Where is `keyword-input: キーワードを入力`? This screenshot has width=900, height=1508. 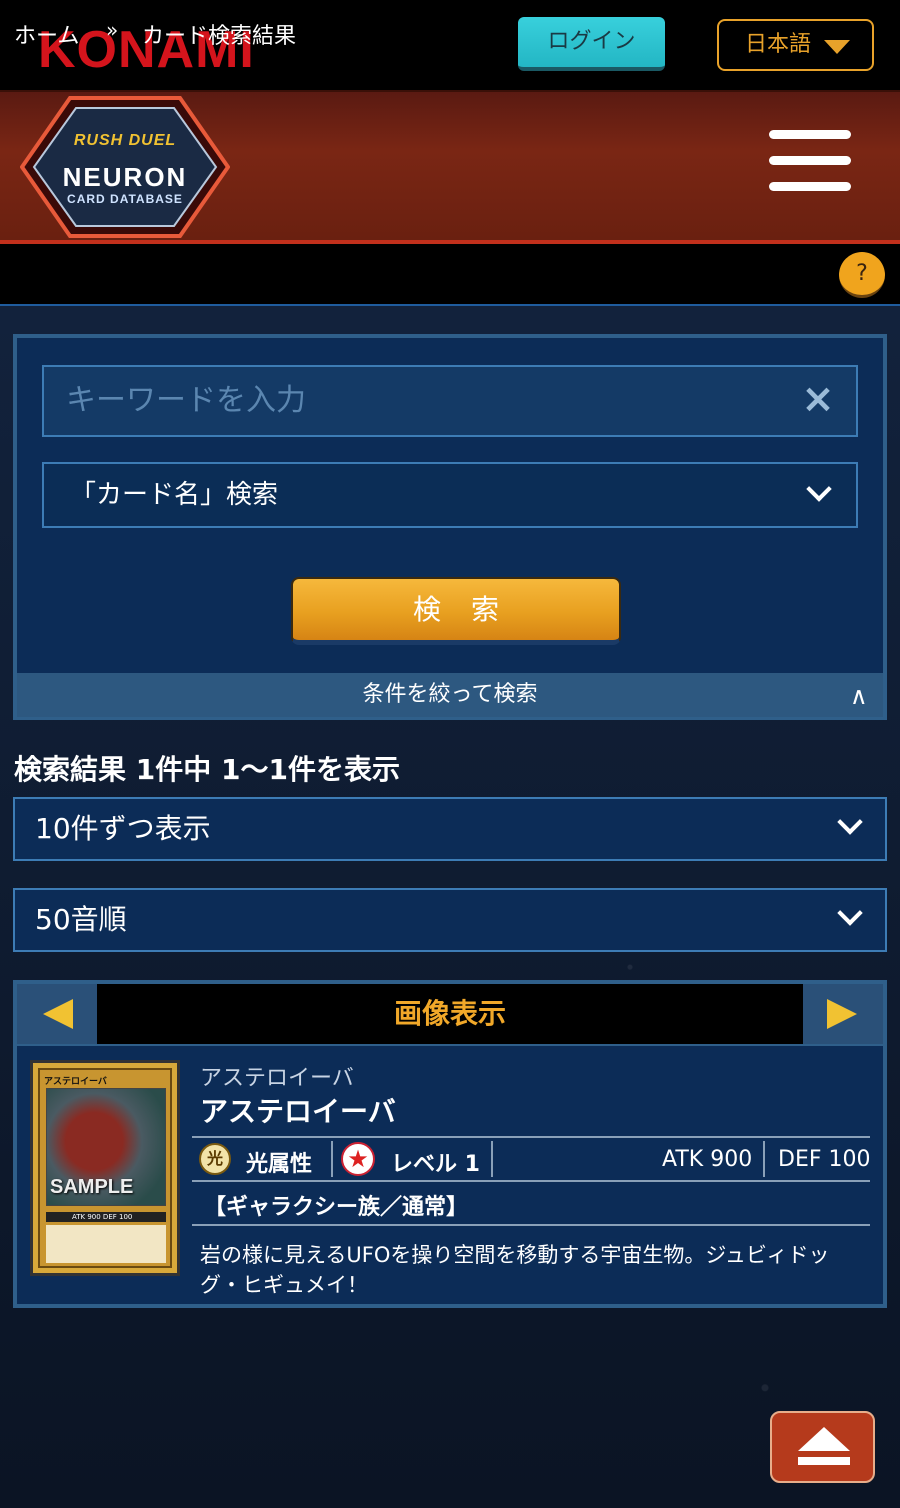 keyword-input: キーワードを入力 is located at coordinates (450, 401).